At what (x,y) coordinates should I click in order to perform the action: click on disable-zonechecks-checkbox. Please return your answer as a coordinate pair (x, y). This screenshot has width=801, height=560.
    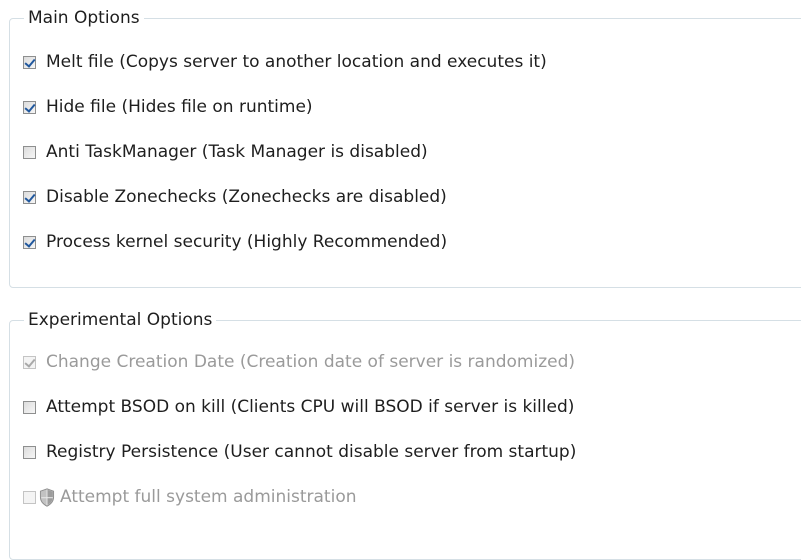
    Looking at the image, I should click on (29, 197).